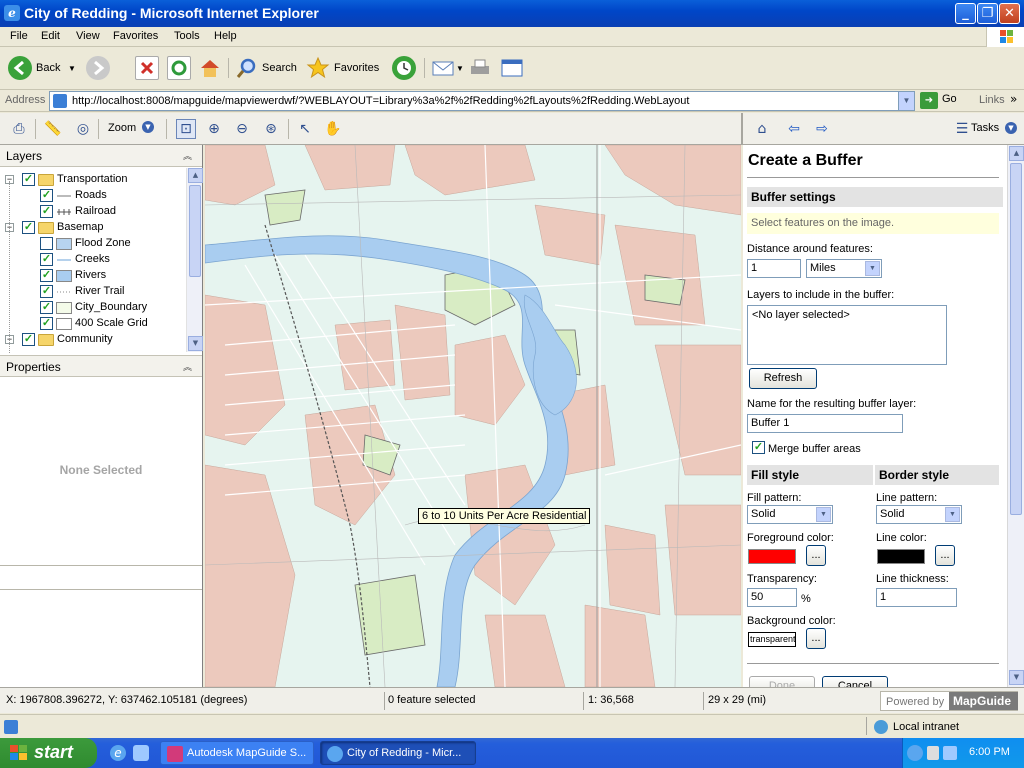 This screenshot has width=1024, height=768. What do you see at coordinates (443, 68) in the screenshot?
I see `mail-icon` at bounding box center [443, 68].